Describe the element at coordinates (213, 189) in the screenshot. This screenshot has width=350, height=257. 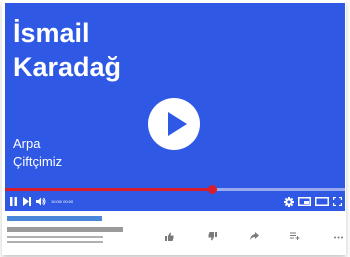
I see `progress-scrubber` at that location.